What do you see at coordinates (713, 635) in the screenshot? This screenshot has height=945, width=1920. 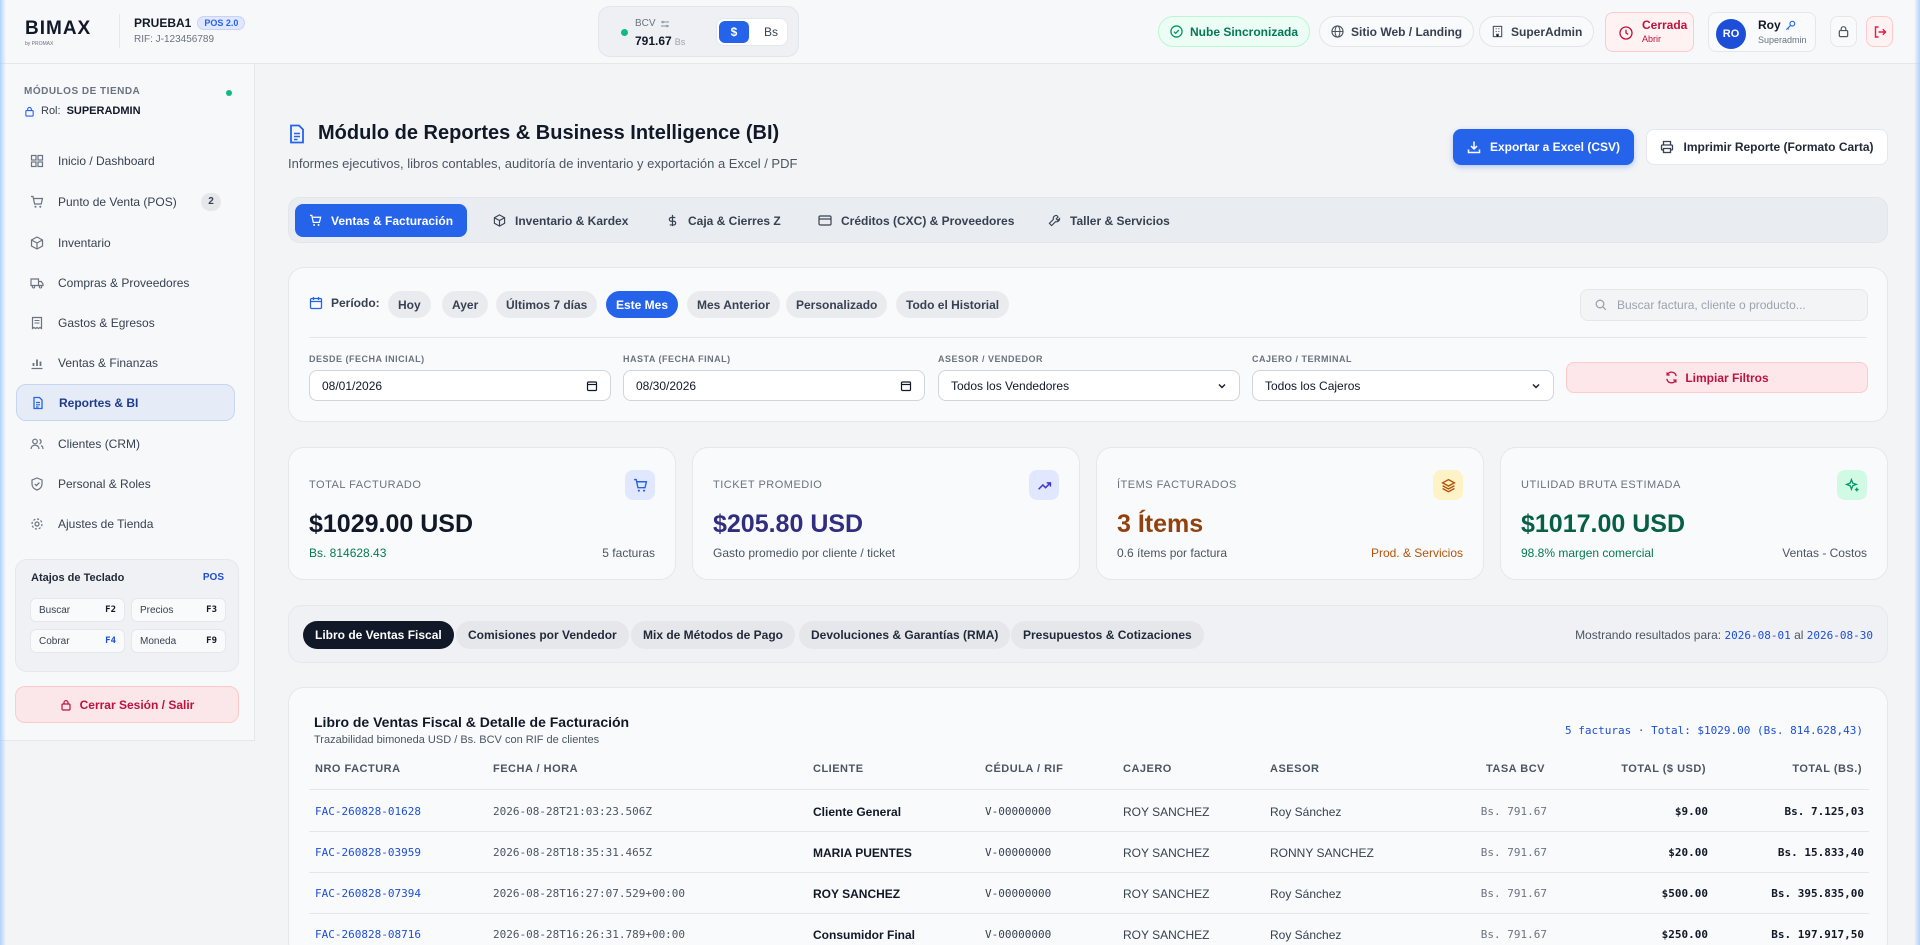 I see `tab-payment-mix: Mix de Métodos de Pago` at bounding box center [713, 635].